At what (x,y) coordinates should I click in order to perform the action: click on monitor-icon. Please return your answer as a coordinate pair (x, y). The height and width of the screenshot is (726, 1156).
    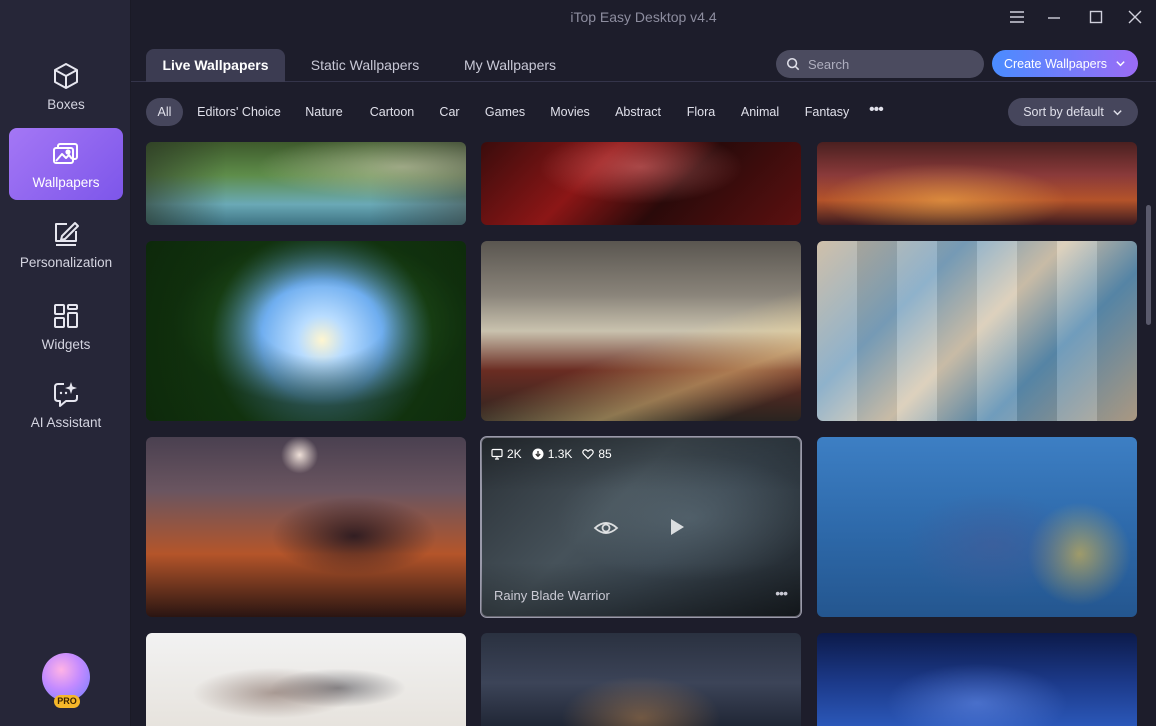
    Looking at the image, I should click on (497, 454).